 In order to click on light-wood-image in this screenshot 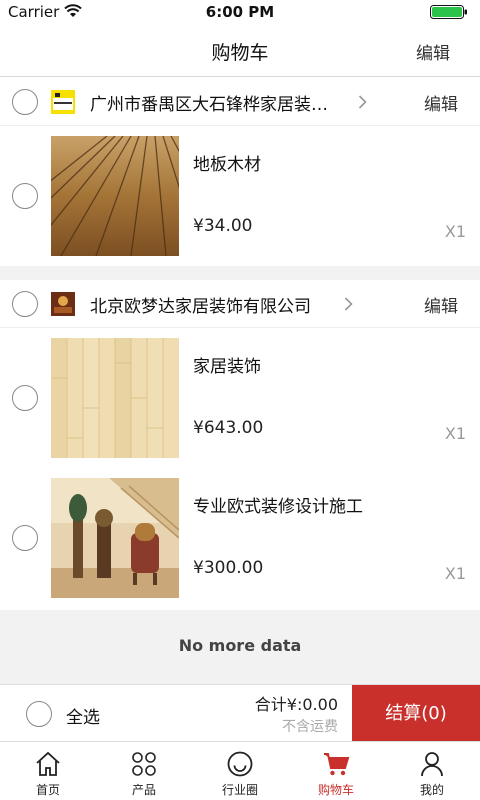, I will do `click(115, 398)`.